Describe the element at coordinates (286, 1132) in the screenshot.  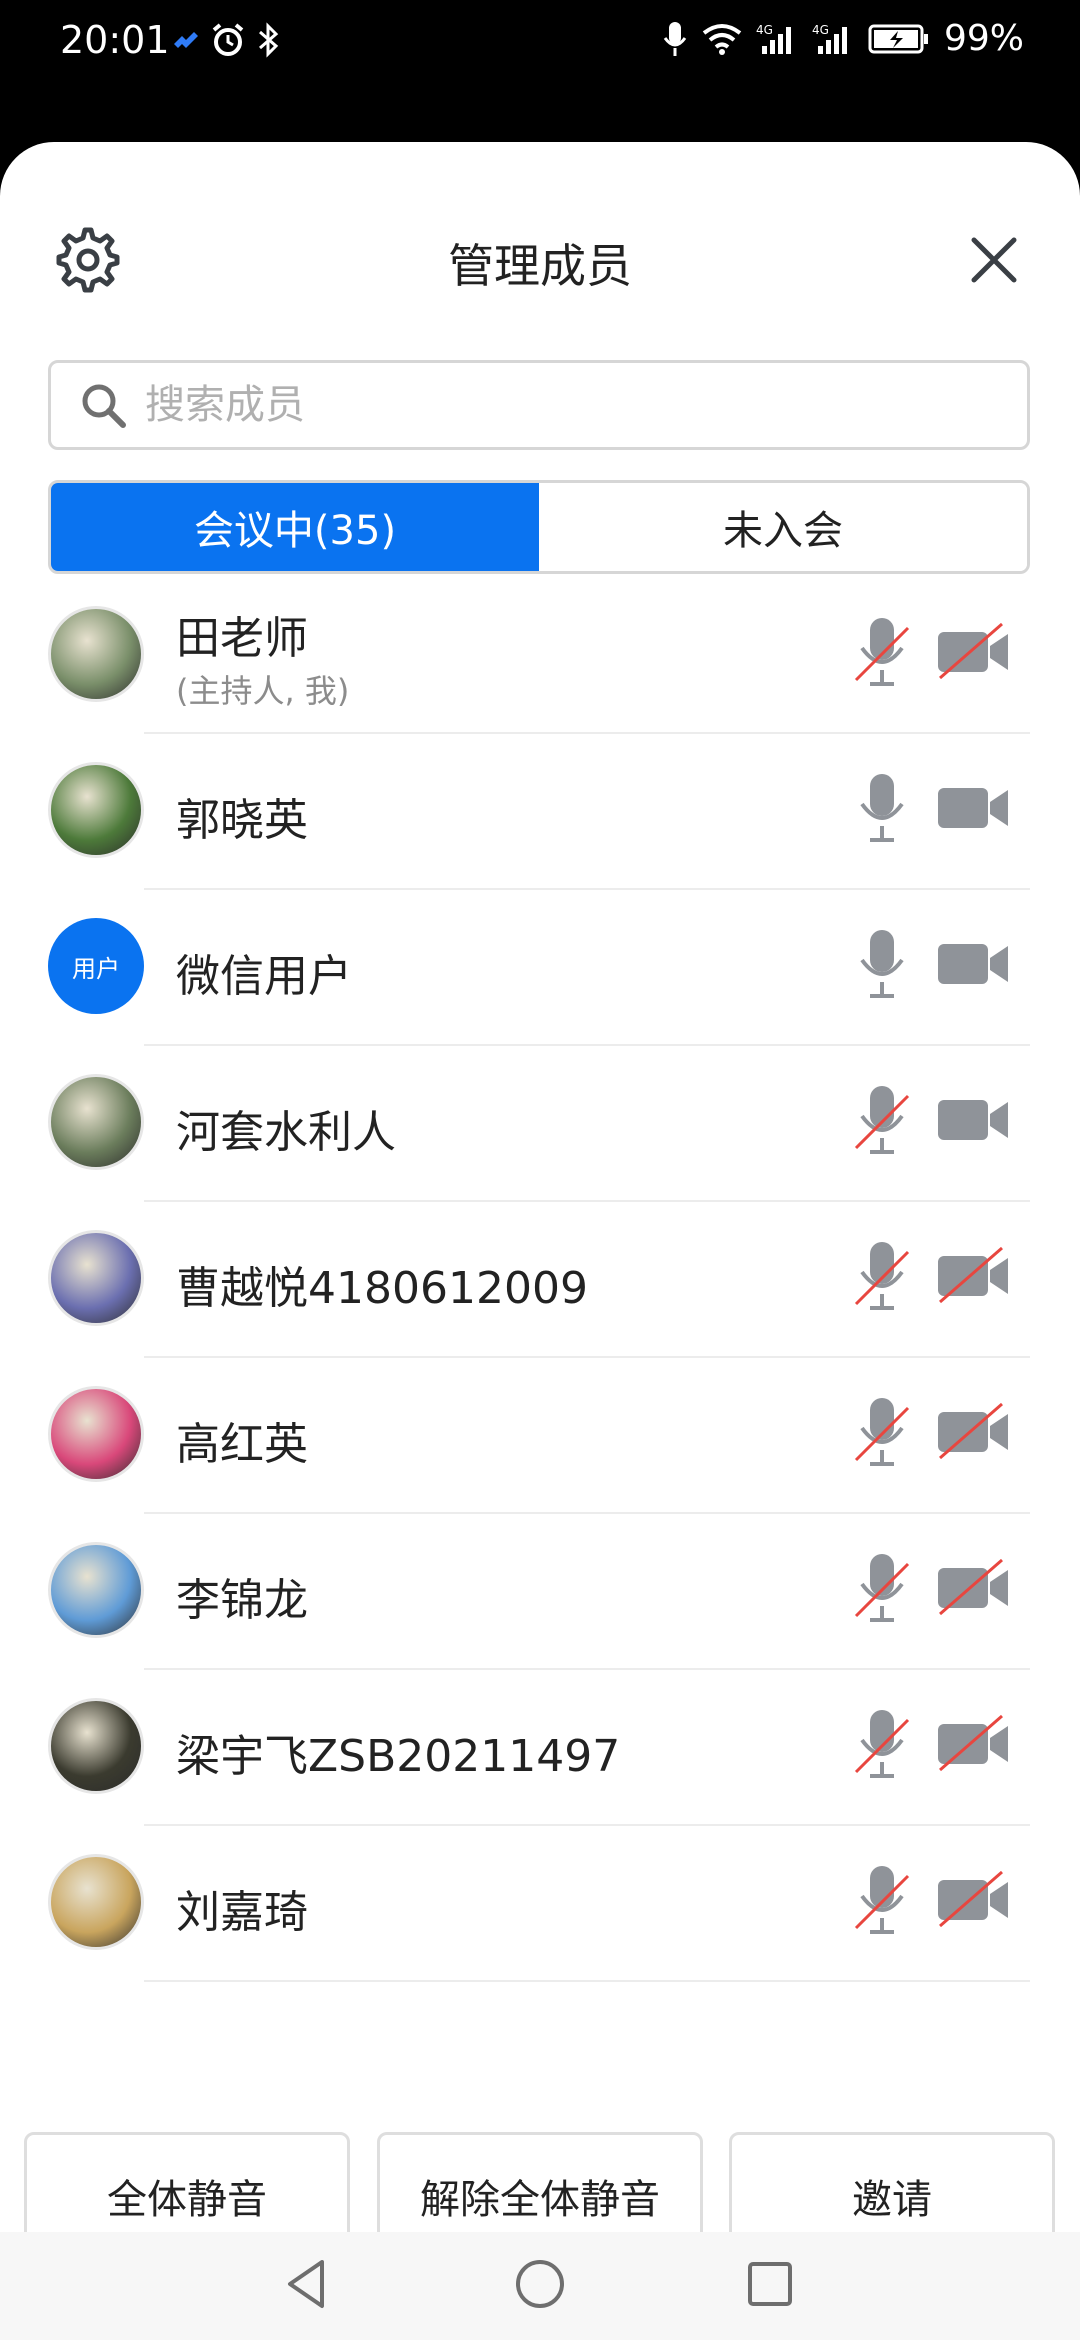
I see `member-name: 河套水利人` at that location.